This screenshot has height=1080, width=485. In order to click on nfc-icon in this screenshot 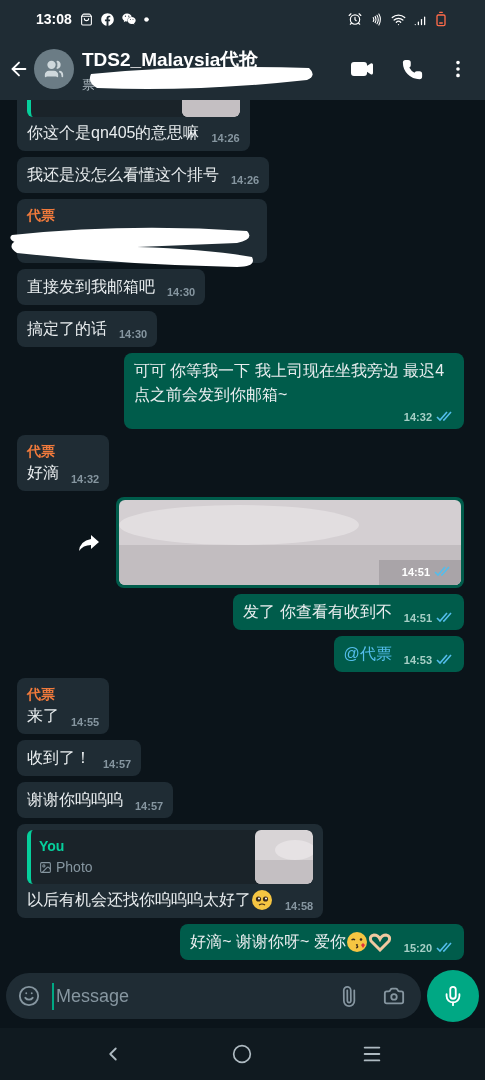, I will do `click(376, 19)`.